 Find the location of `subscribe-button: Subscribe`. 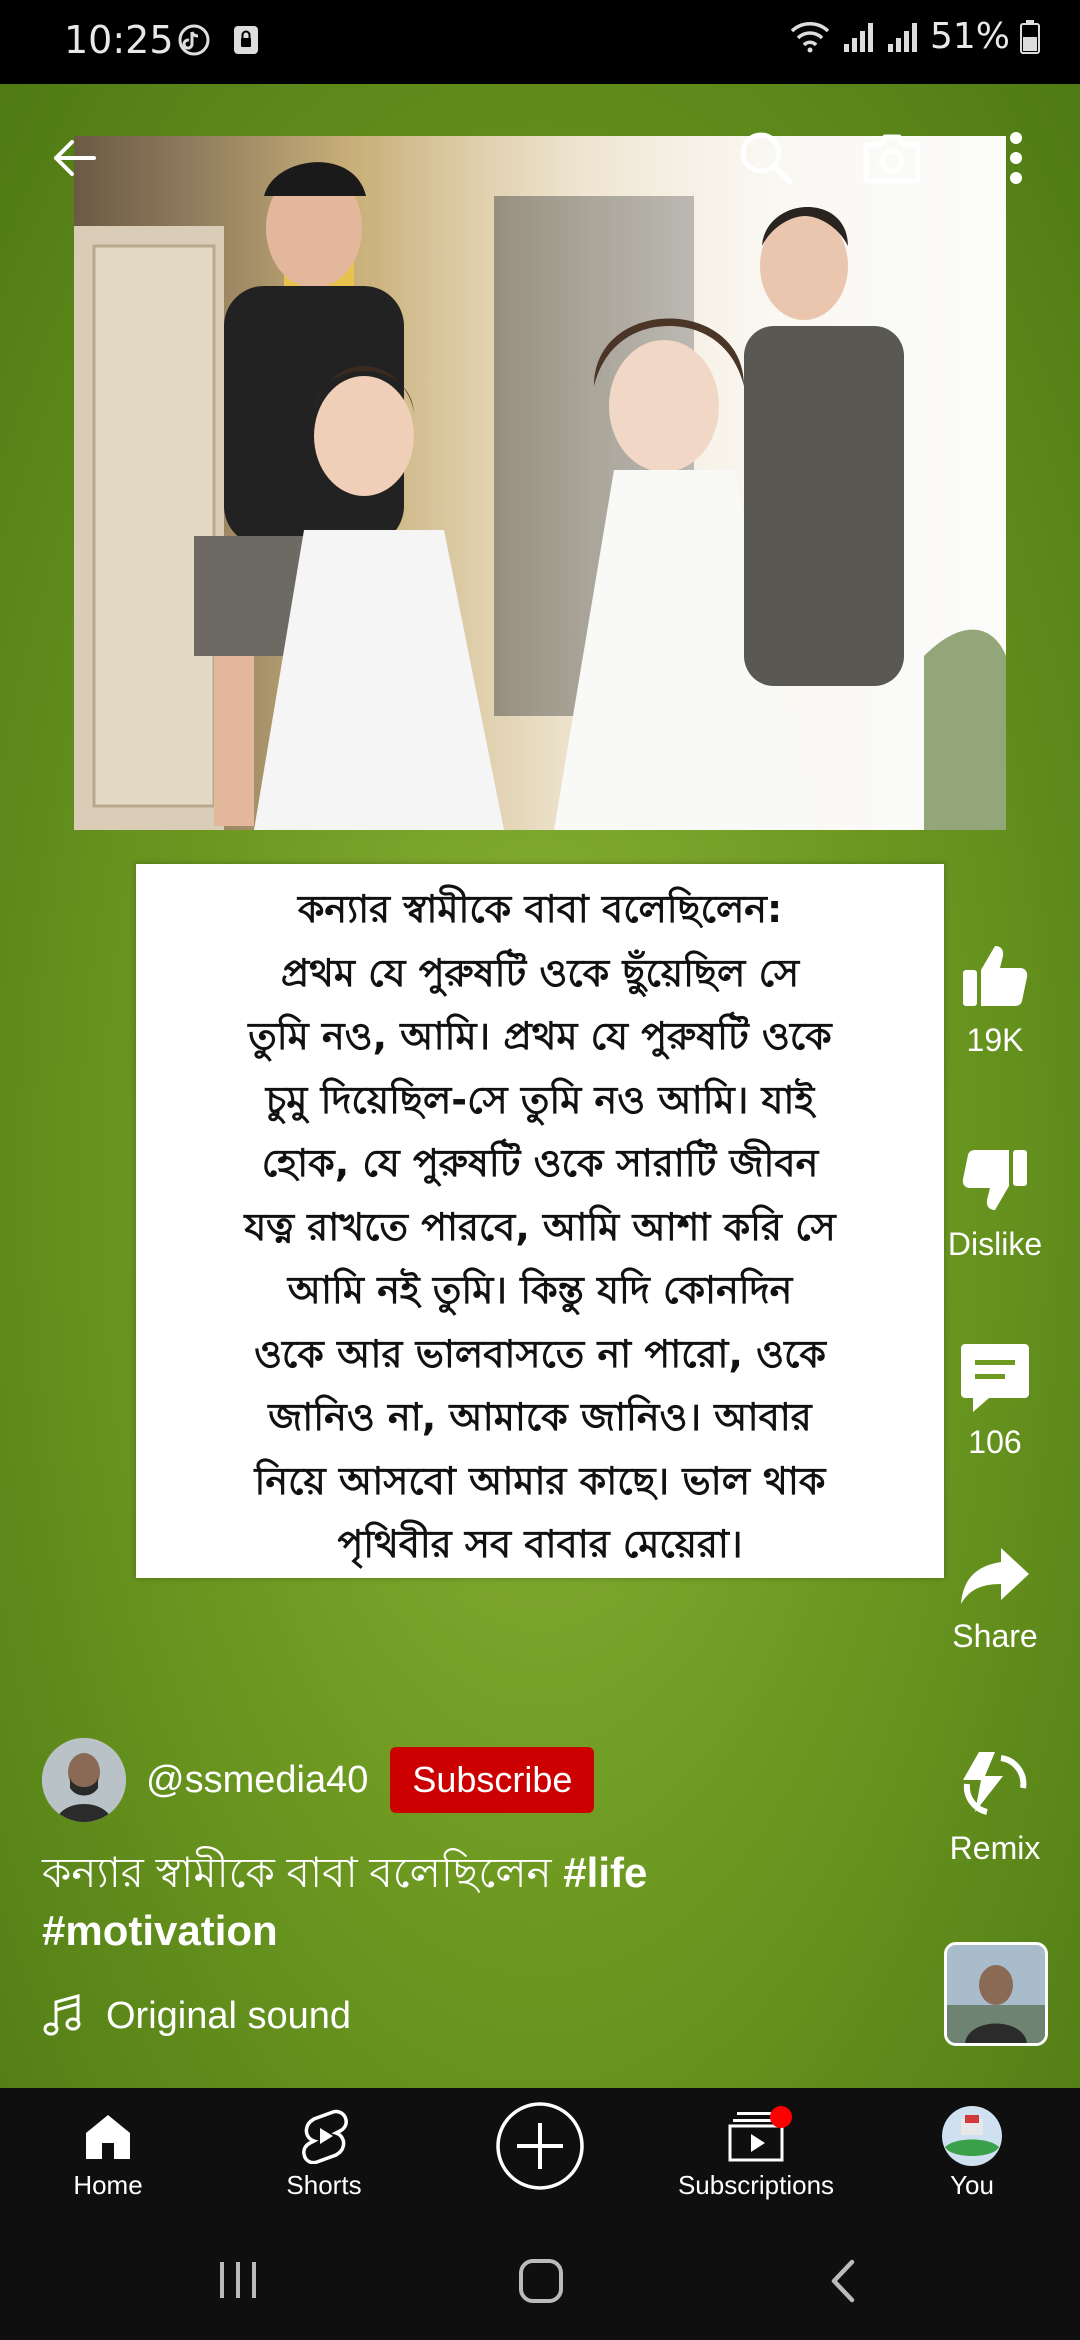

subscribe-button: Subscribe is located at coordinates (492, 1780).